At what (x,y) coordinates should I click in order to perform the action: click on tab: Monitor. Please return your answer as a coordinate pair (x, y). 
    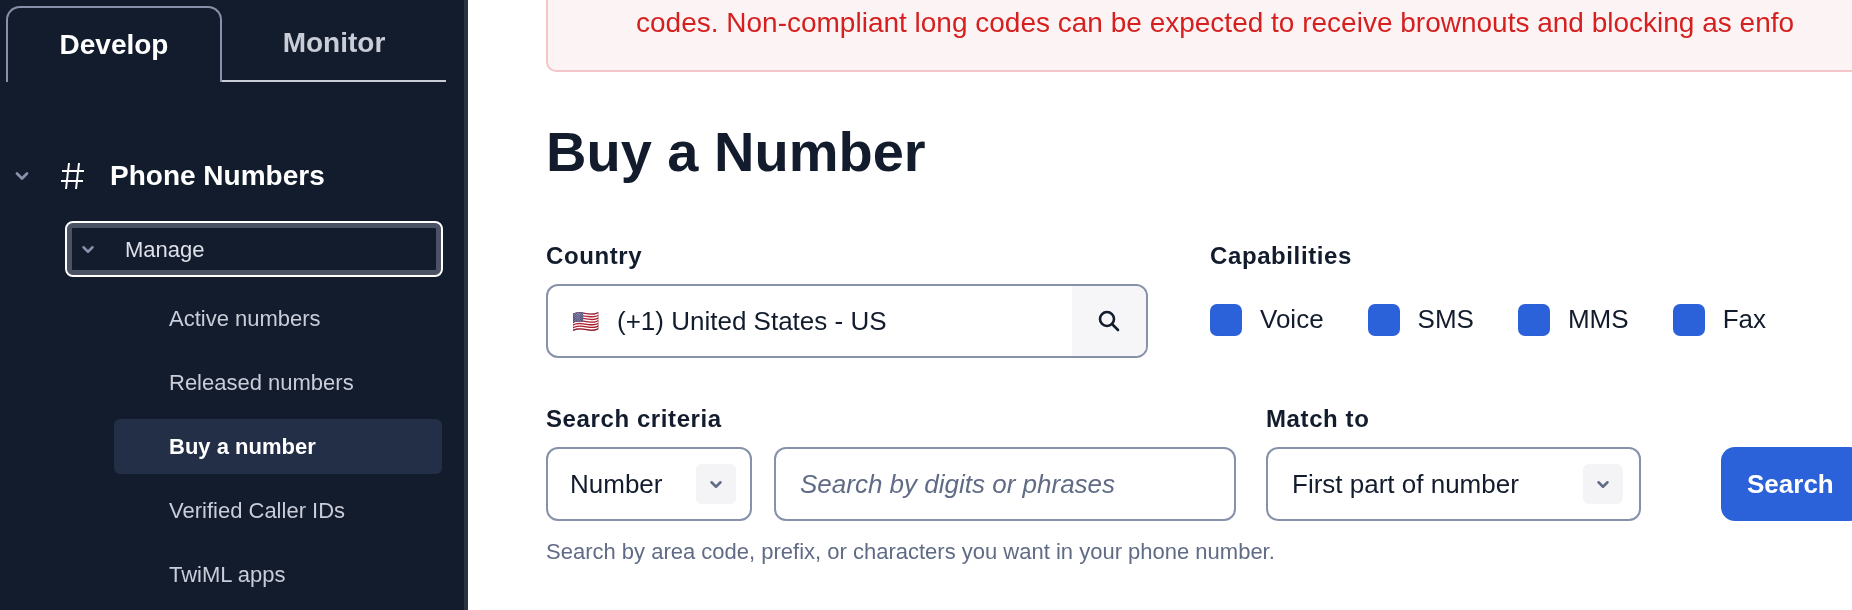
    Looking at the image, I should click on (334, 44).